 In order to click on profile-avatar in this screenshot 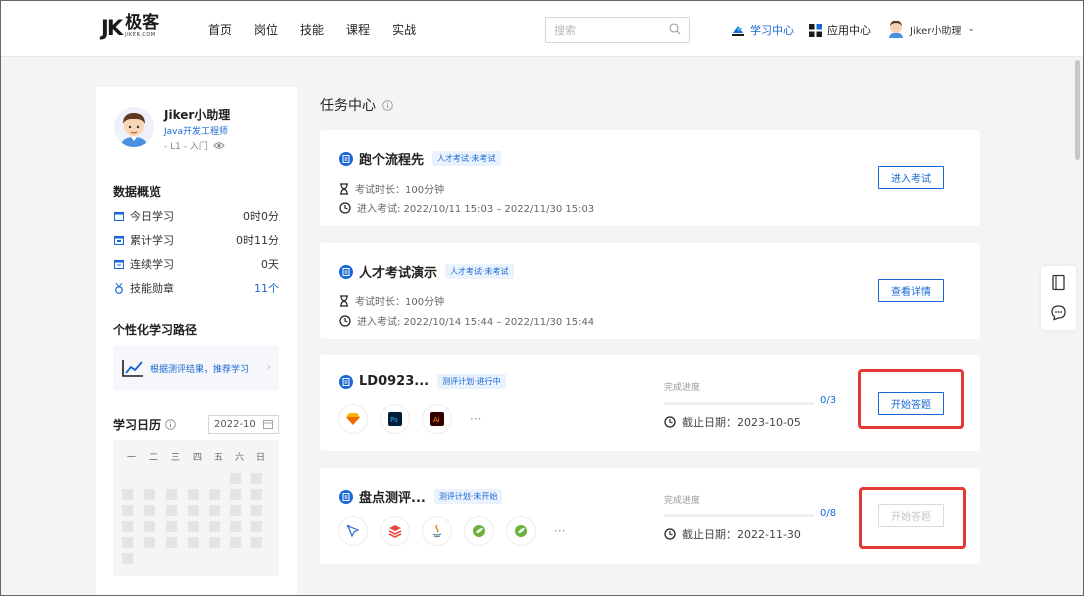, I will do `click(134, 127)`.